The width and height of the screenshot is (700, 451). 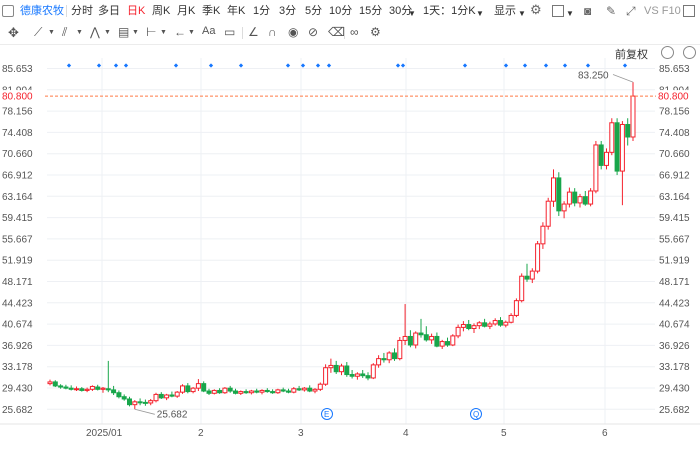 What do you see at coordinates (180, 33) in the screenshot?
I see `arrow-tool-icon: ←` at bounding box center [180, 33].